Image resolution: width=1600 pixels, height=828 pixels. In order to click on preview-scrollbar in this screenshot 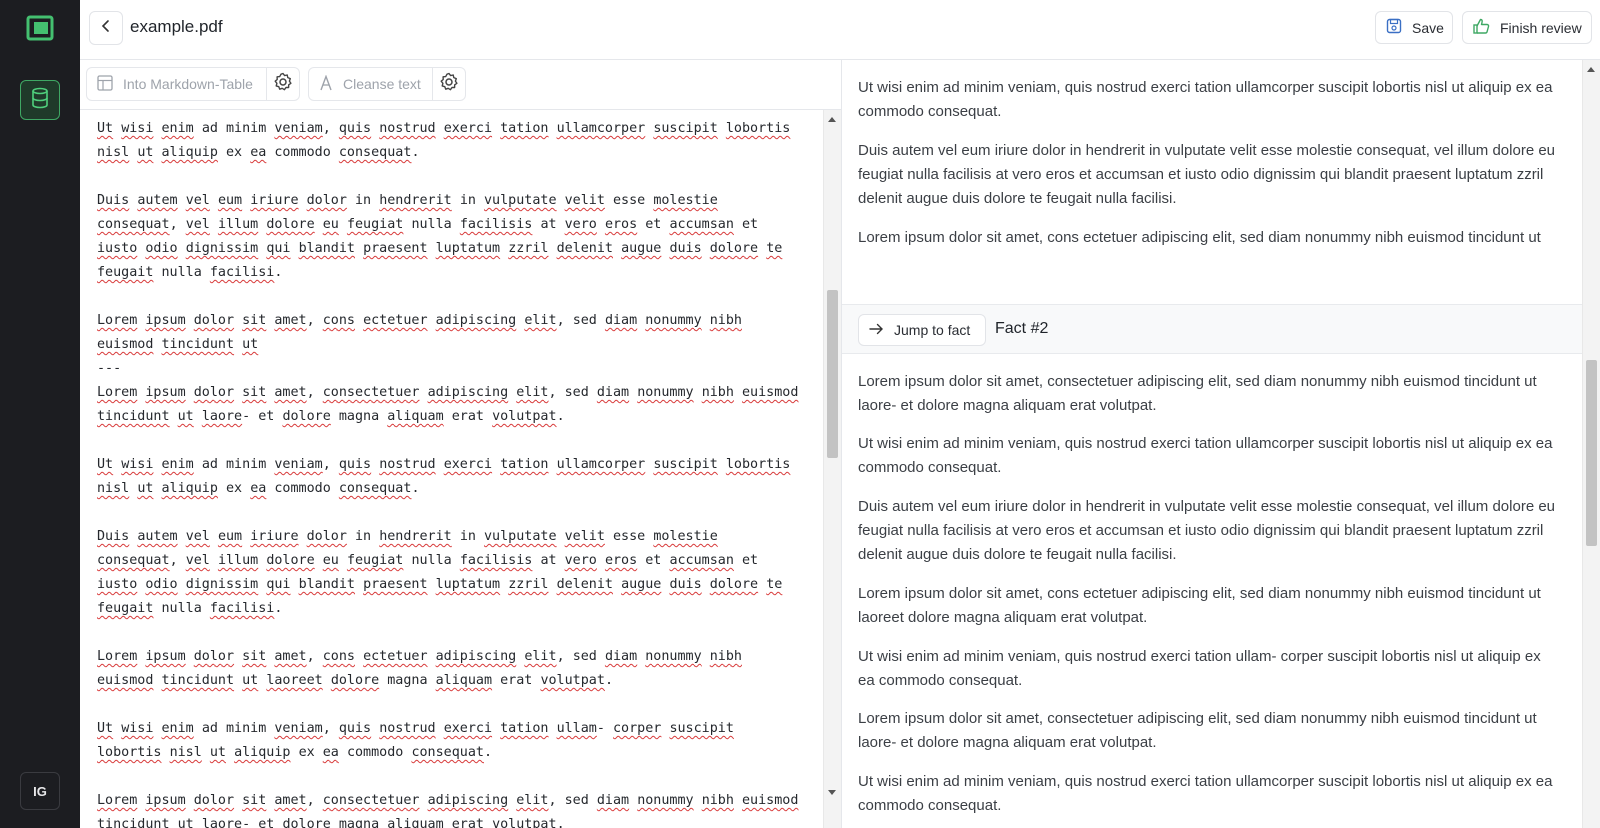, I will do `click(1591, 444)`.